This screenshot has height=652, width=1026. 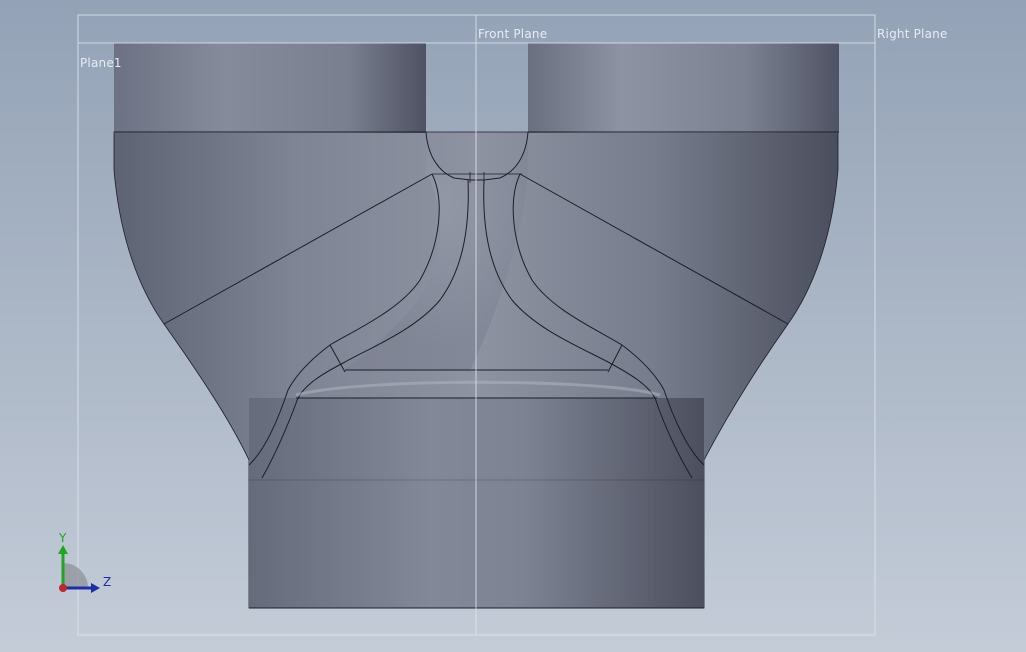 I want to click on left-inlet-pipe, so click(x=270, y=88).